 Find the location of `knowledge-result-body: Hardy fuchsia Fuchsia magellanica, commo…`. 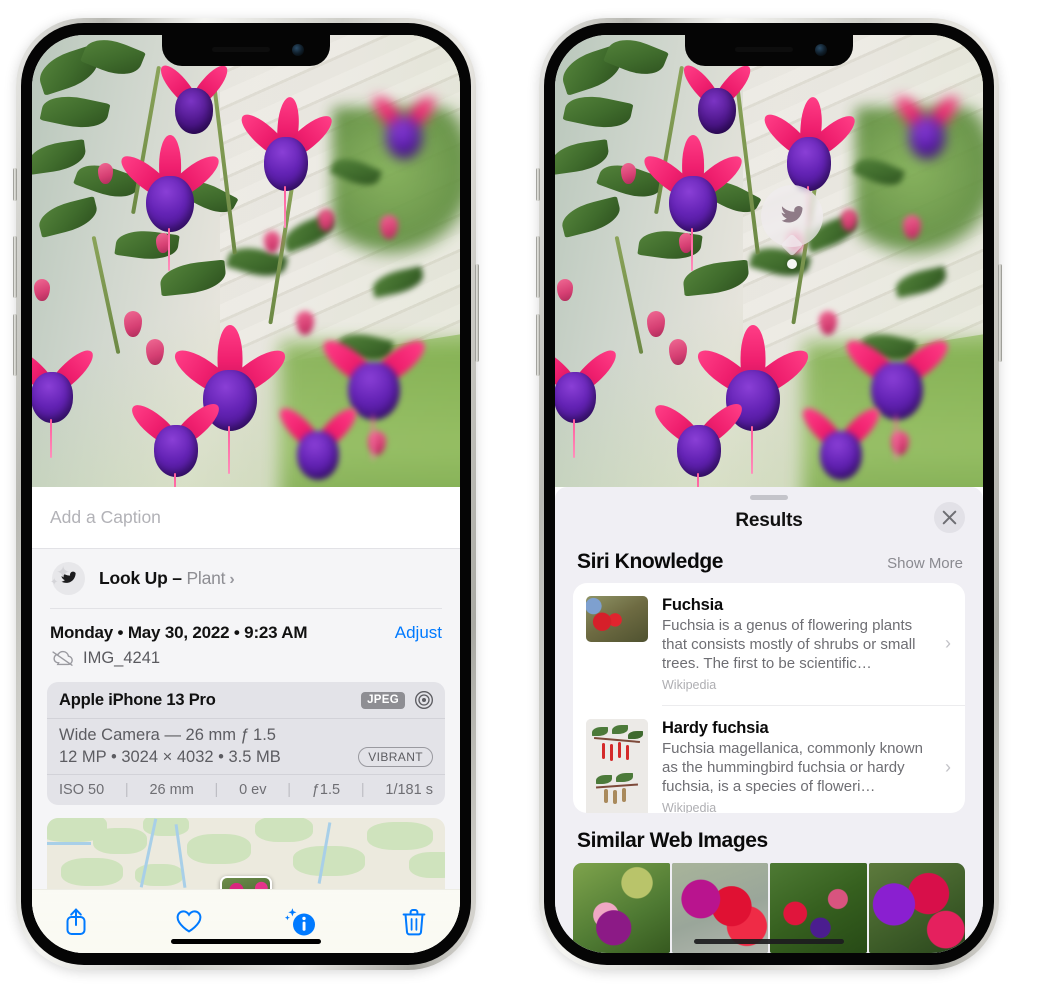

knowledge-result-body: Hardy fuchsia Fuchsia magellanica, commo… is located at coordinates (796, 766).